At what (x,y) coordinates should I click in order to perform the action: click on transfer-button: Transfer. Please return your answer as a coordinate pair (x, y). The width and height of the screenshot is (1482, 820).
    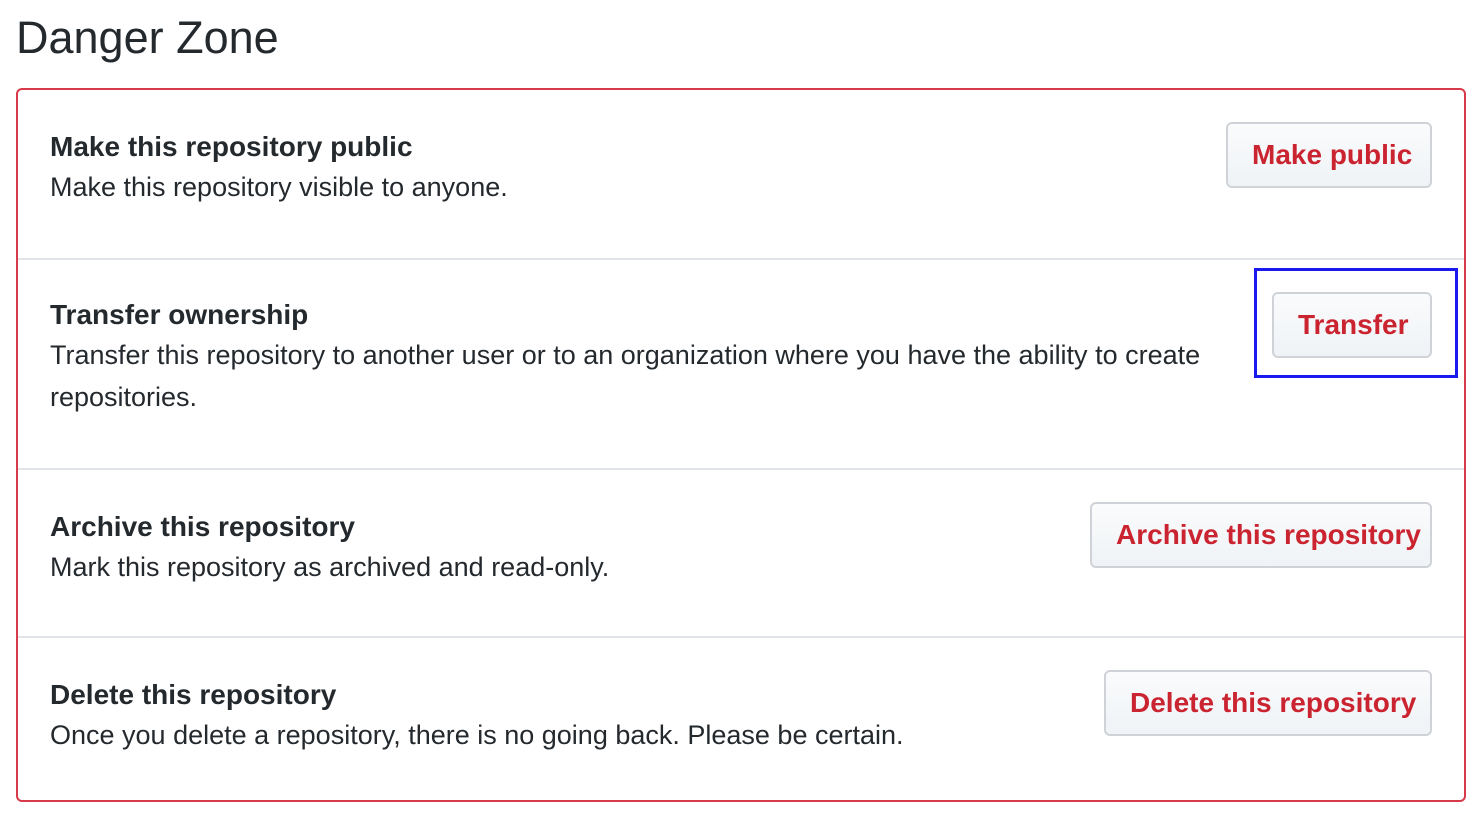
    Looking at the image, I should click on (1352, 325).